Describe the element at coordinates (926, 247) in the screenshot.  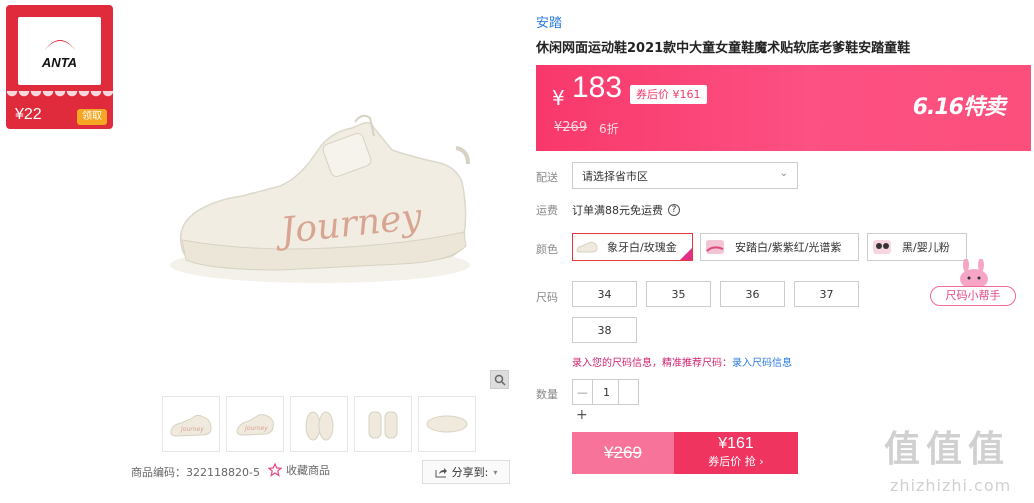
I see `color-option-label: 黑/婴儿粉` at that location.